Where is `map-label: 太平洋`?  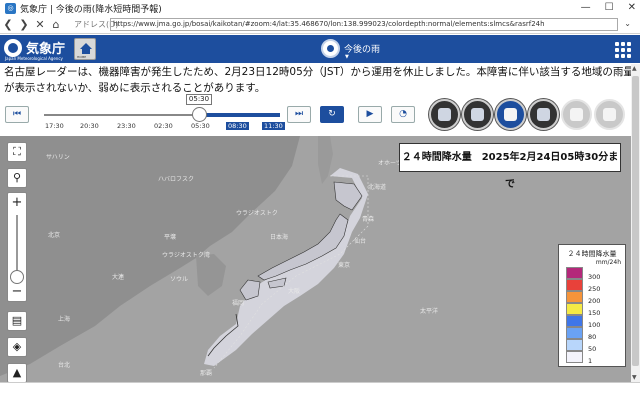 map-label: 太平洋 is located at coordinates (429, 311).